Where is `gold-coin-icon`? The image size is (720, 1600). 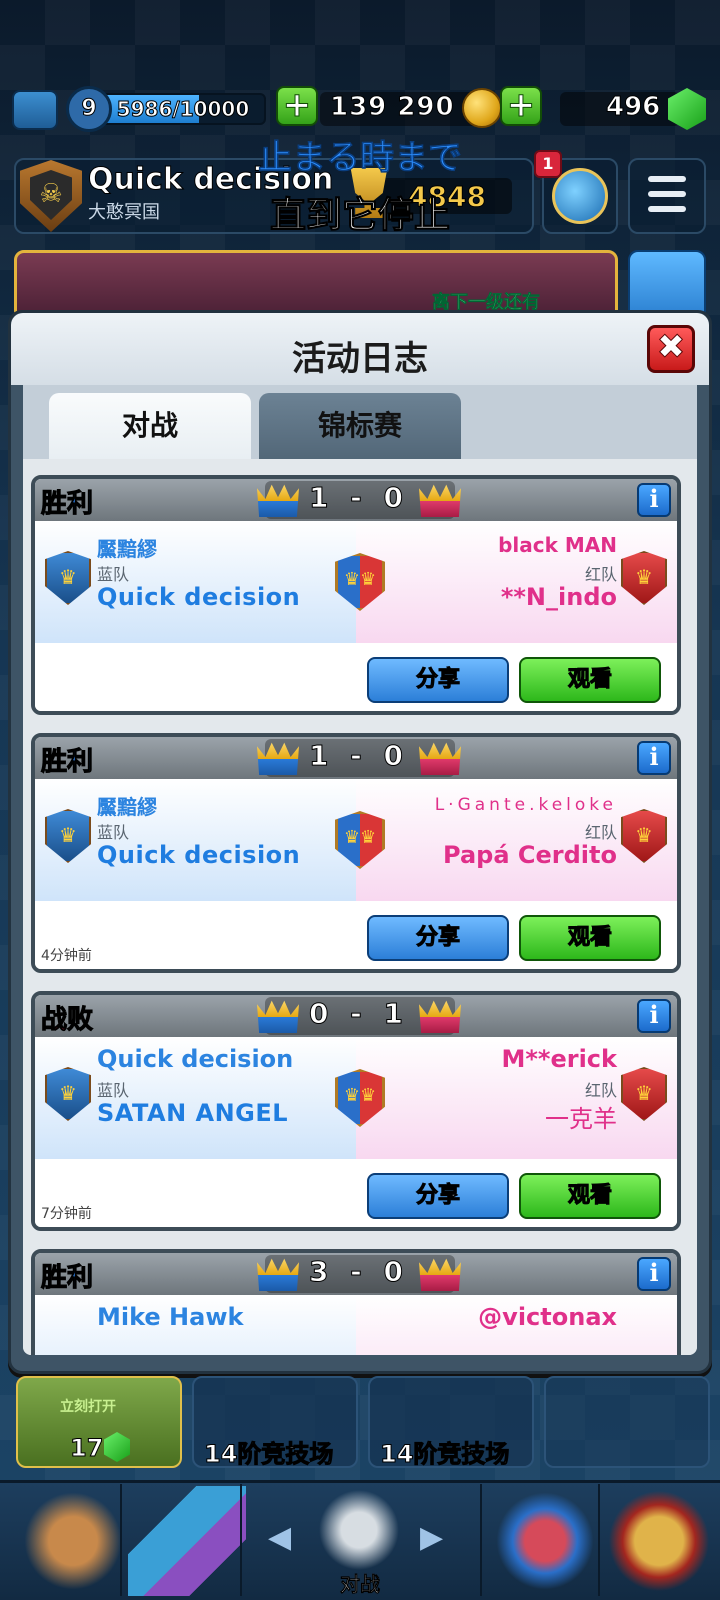
gold-coin-icon is located at coordinates (482, 108).